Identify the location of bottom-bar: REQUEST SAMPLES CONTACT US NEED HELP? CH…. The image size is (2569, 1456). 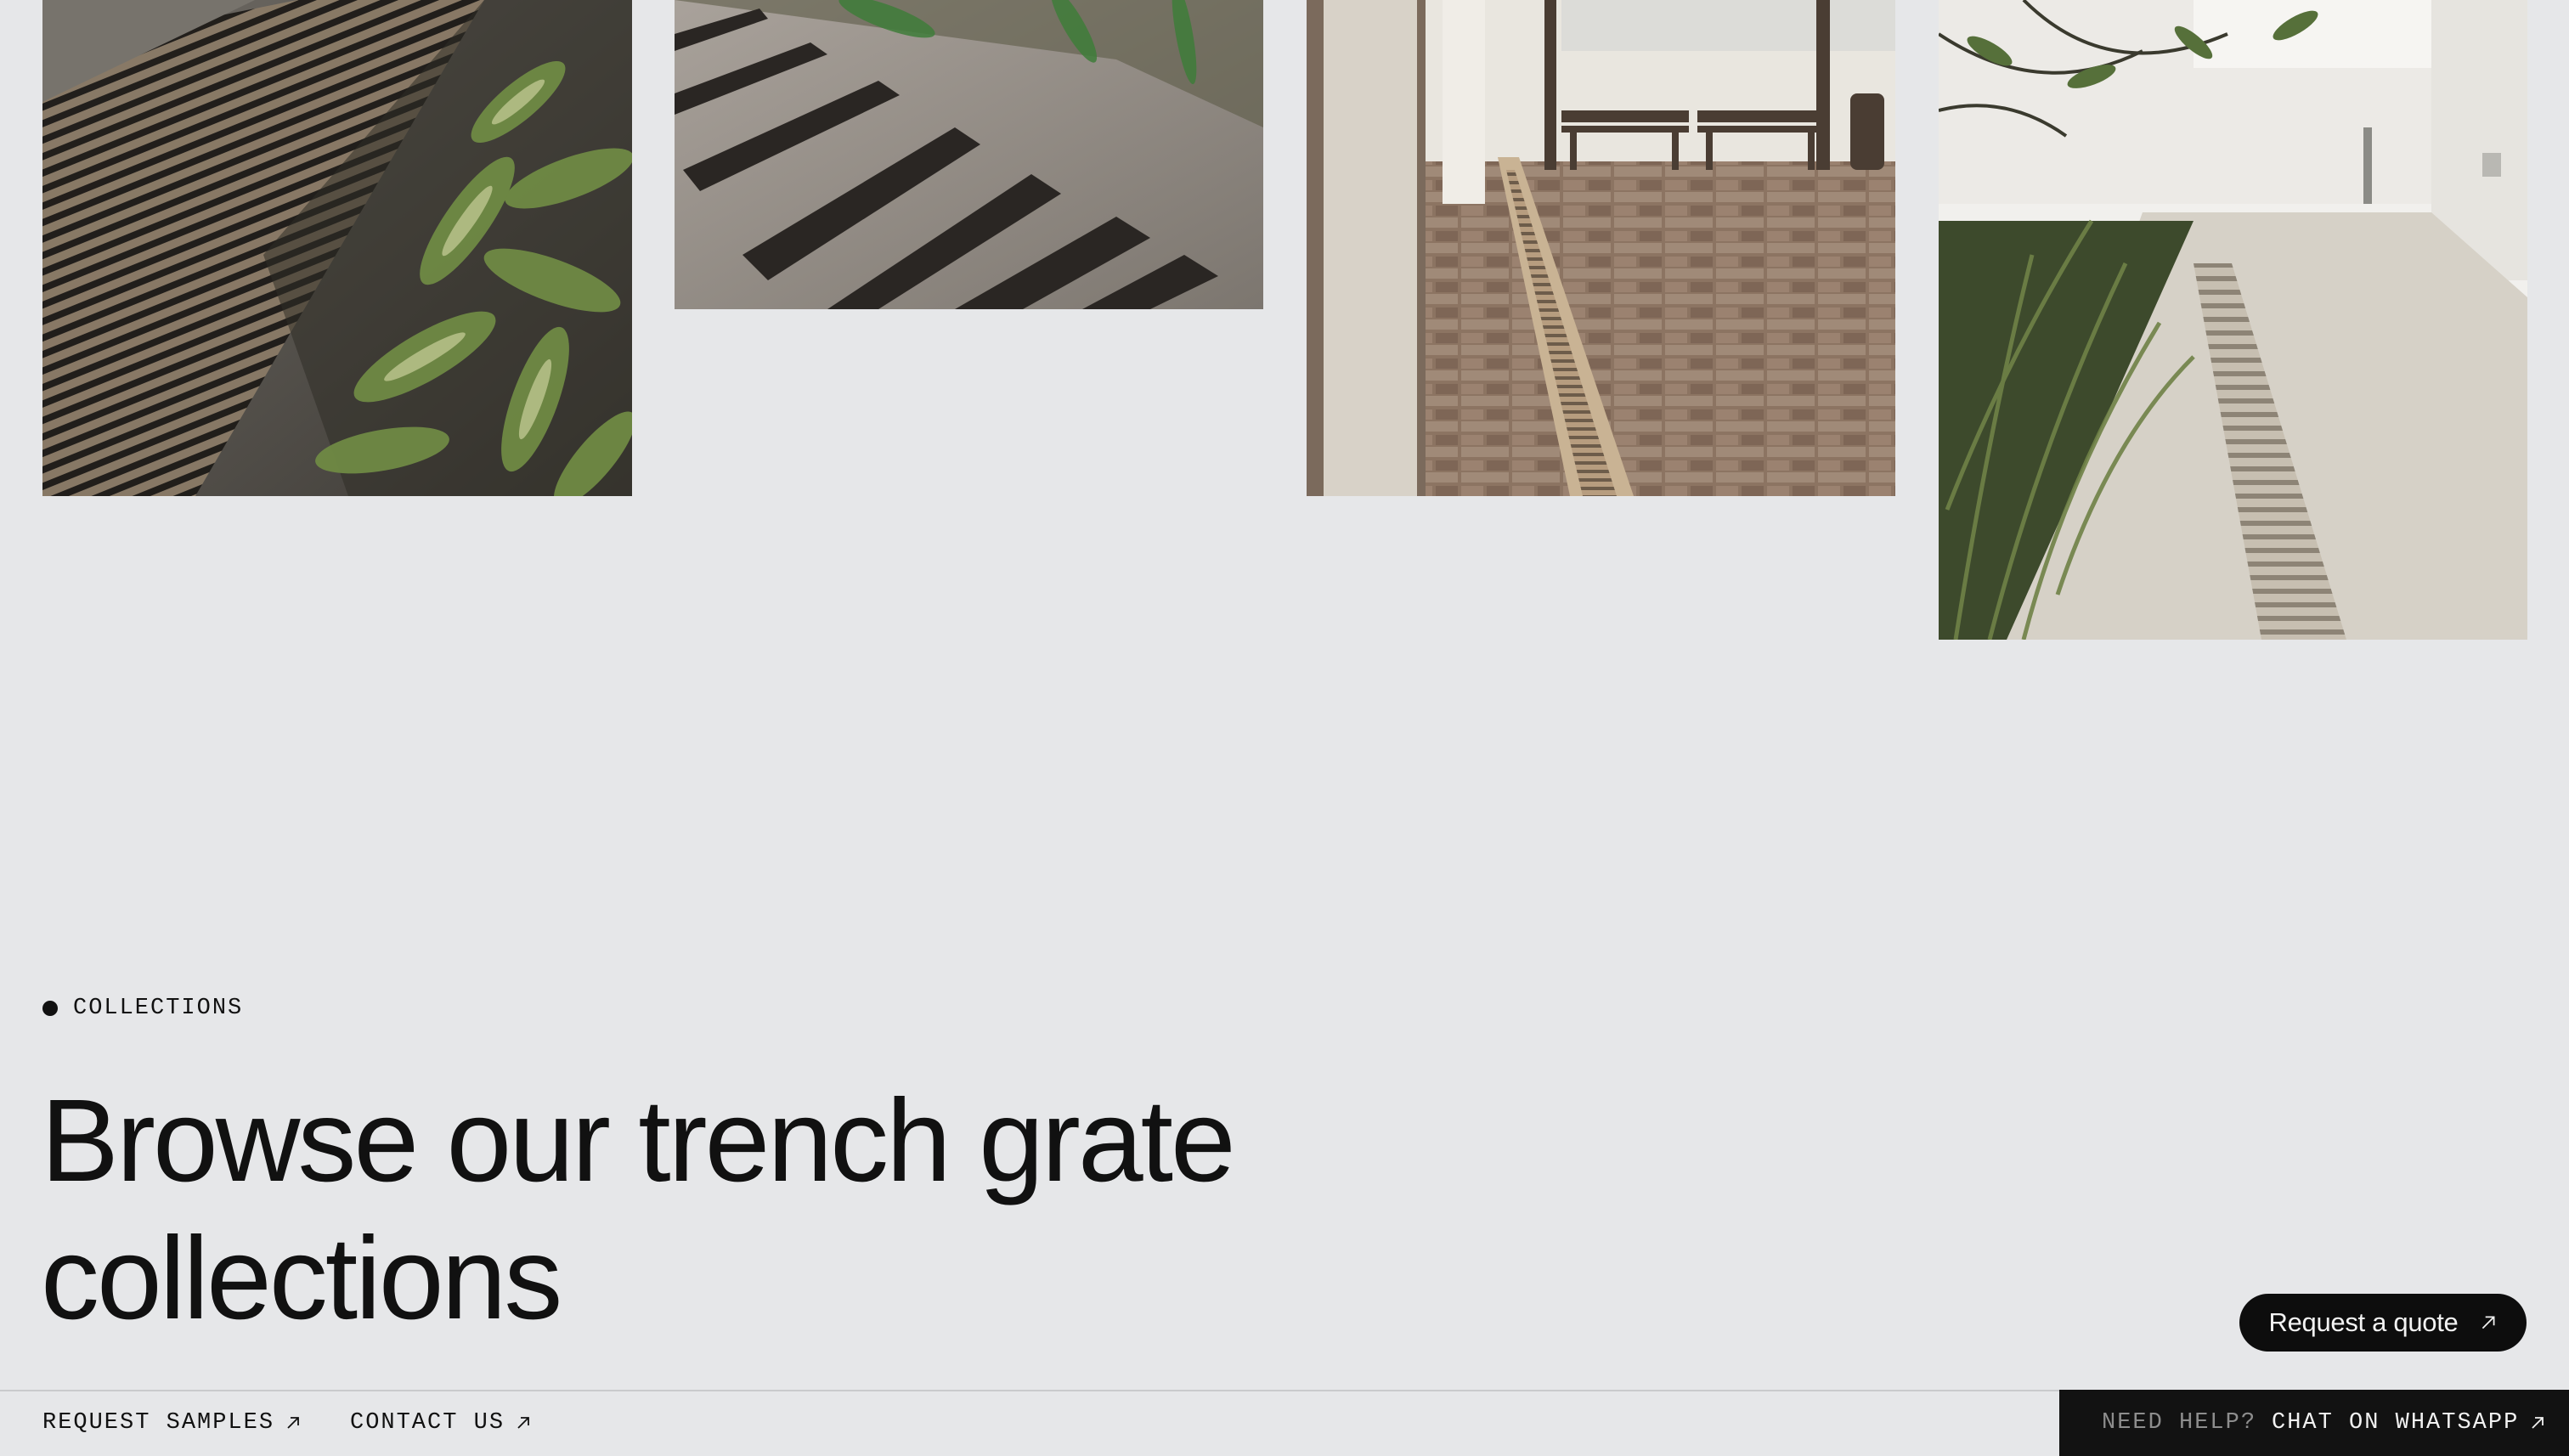
(1284, 1423).